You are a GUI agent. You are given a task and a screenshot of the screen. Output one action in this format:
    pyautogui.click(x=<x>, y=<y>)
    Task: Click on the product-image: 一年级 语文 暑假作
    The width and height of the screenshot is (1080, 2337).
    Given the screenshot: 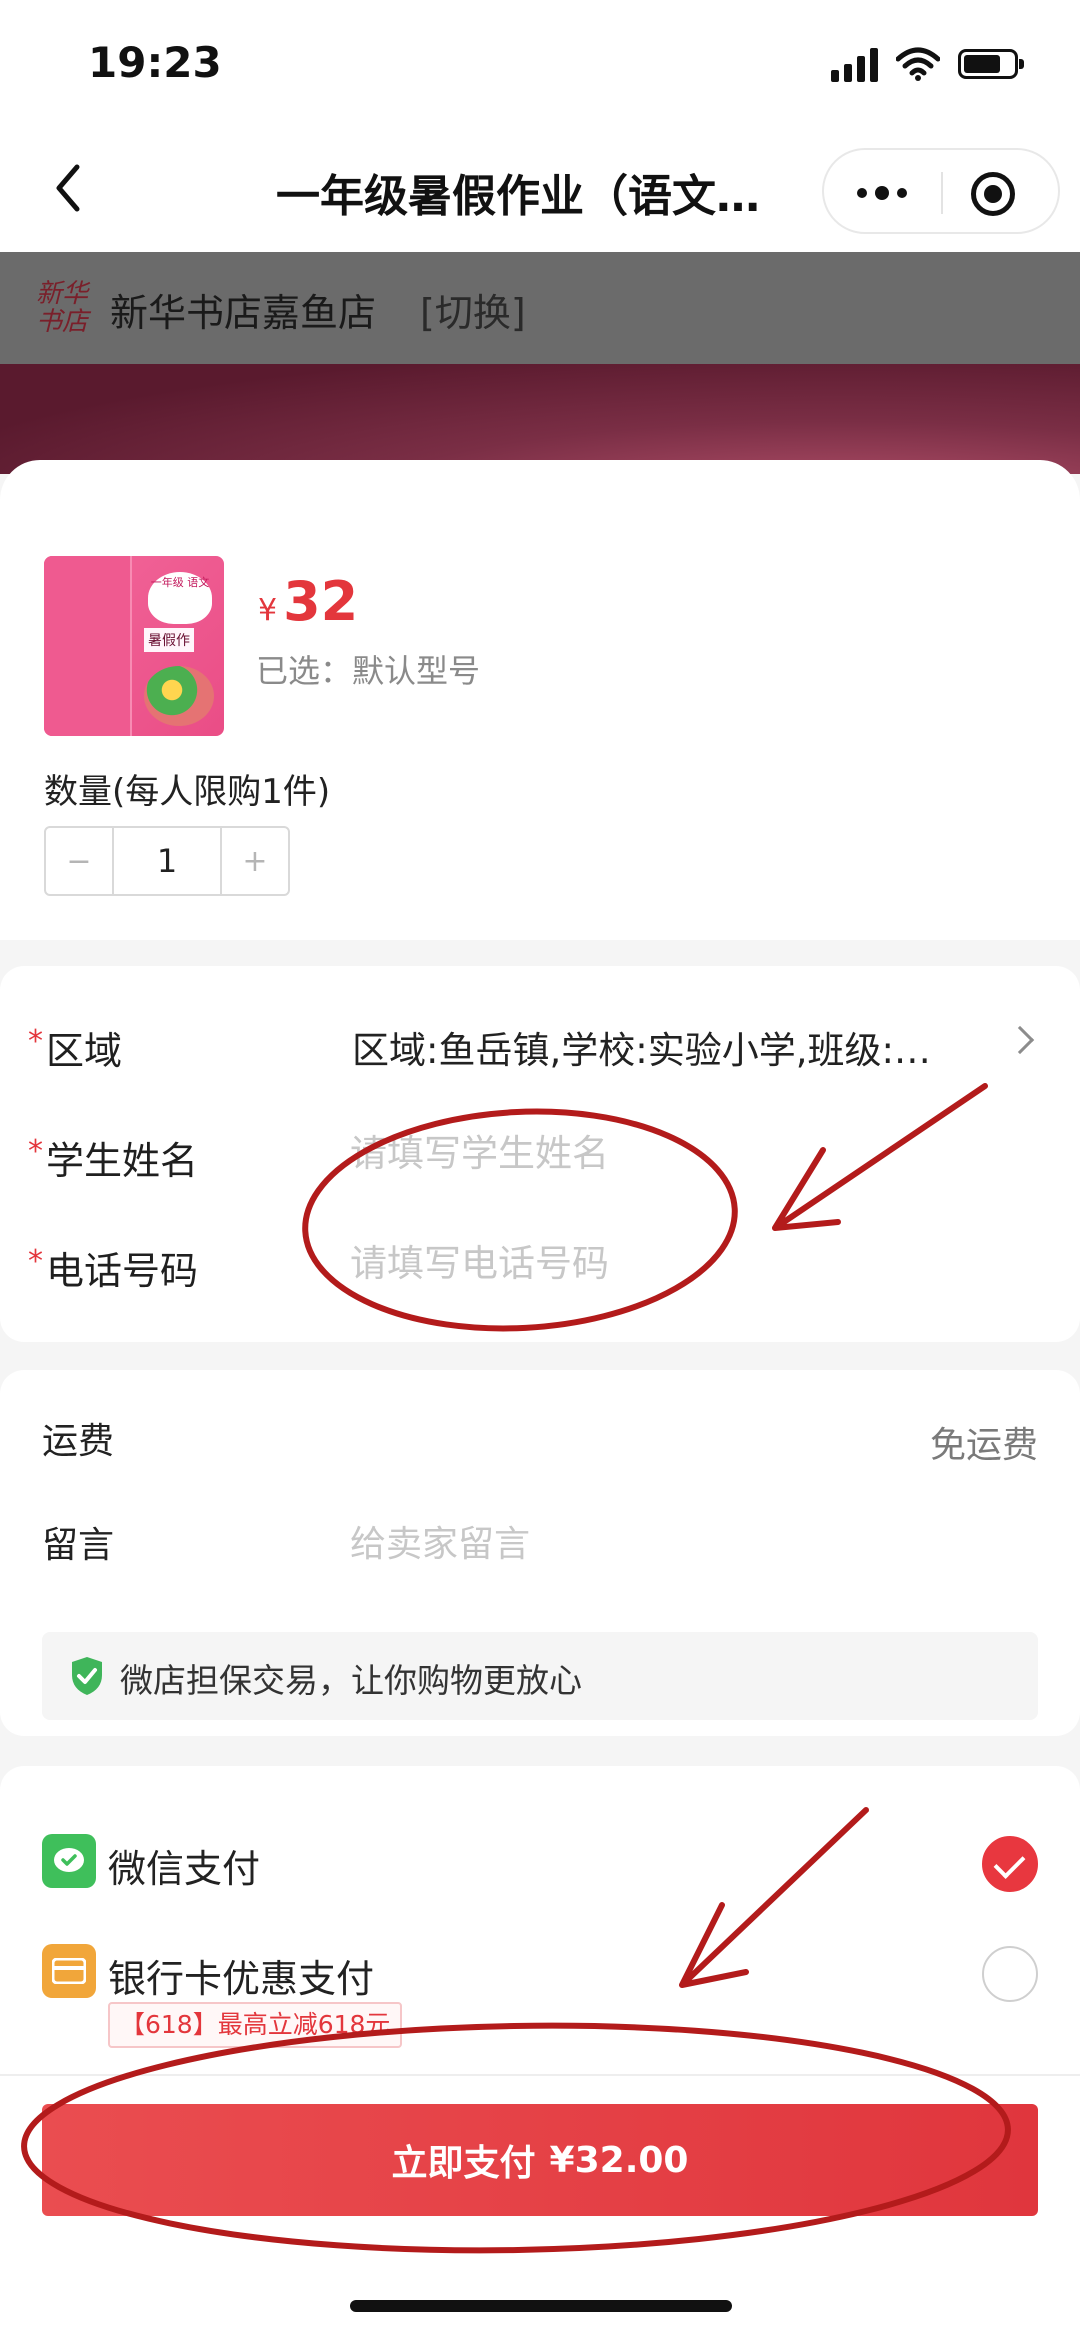 What is the action you would take?
    pyautogui.click(x=134, y=646)
    